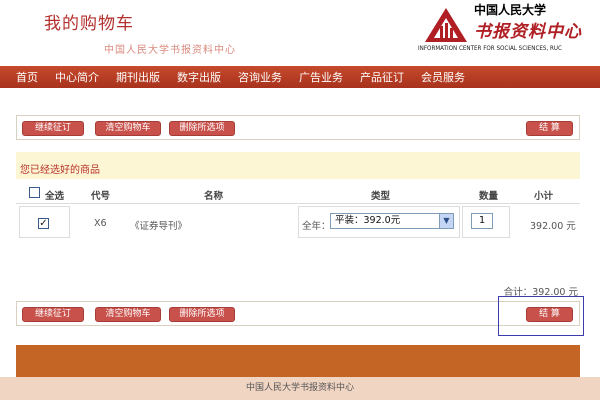 The image size is (600, 400). What do you see at coordinates (214, 196) in the screenshot?
I see `column-name: 名称` at bounding box center [214, 196].